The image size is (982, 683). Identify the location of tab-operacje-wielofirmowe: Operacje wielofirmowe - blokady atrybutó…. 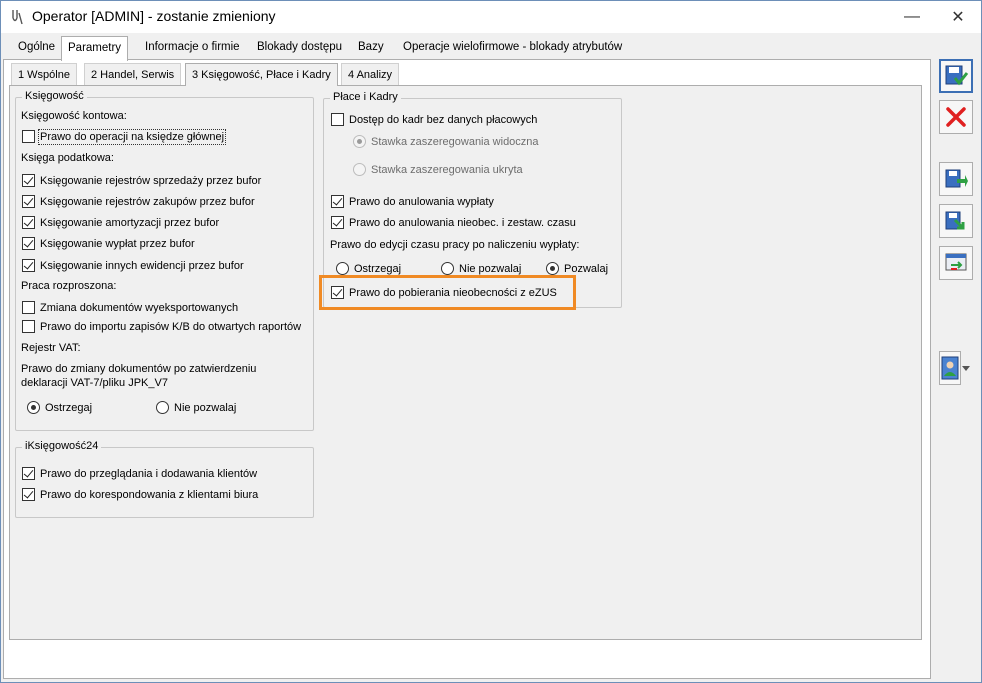
(512, 48).